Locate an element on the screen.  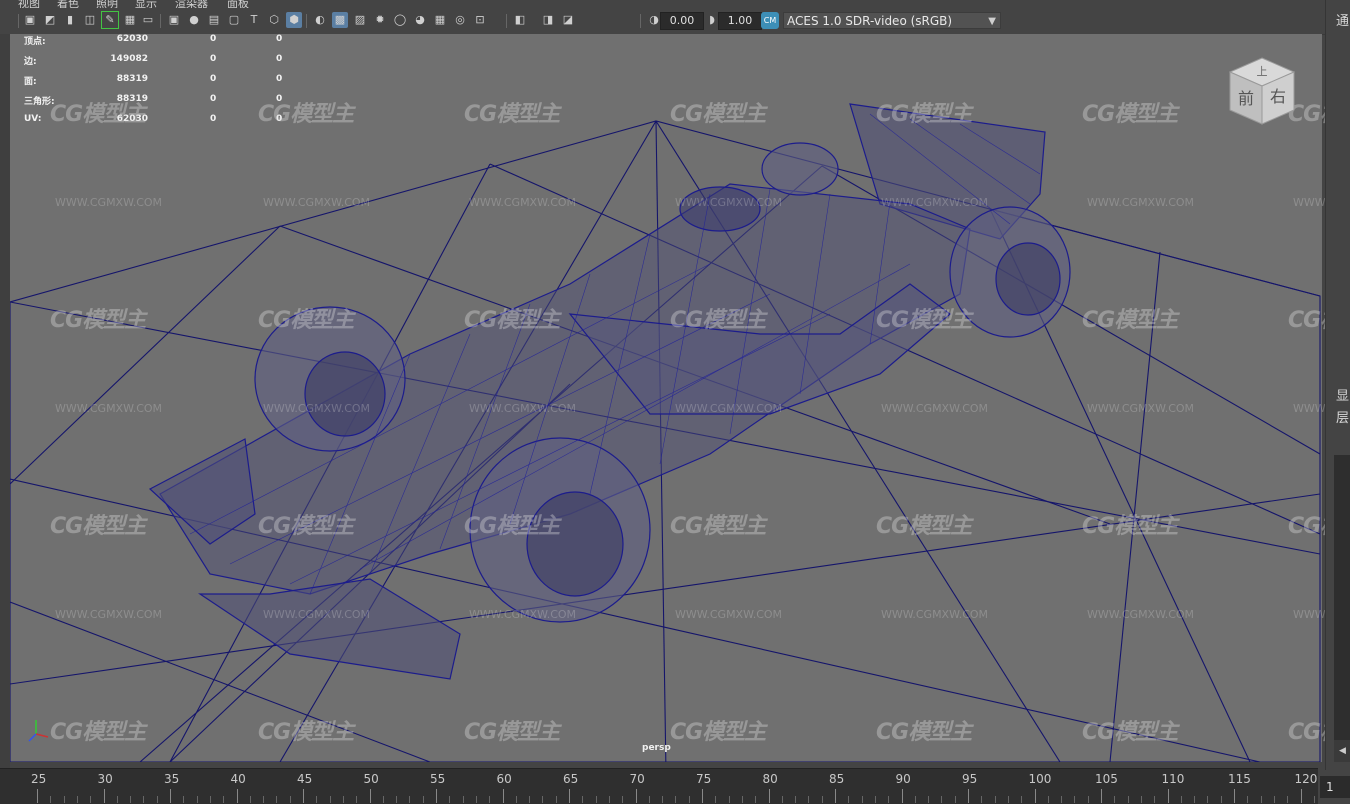
default-material-icon: ◐ is located at coordinates (320, 20).